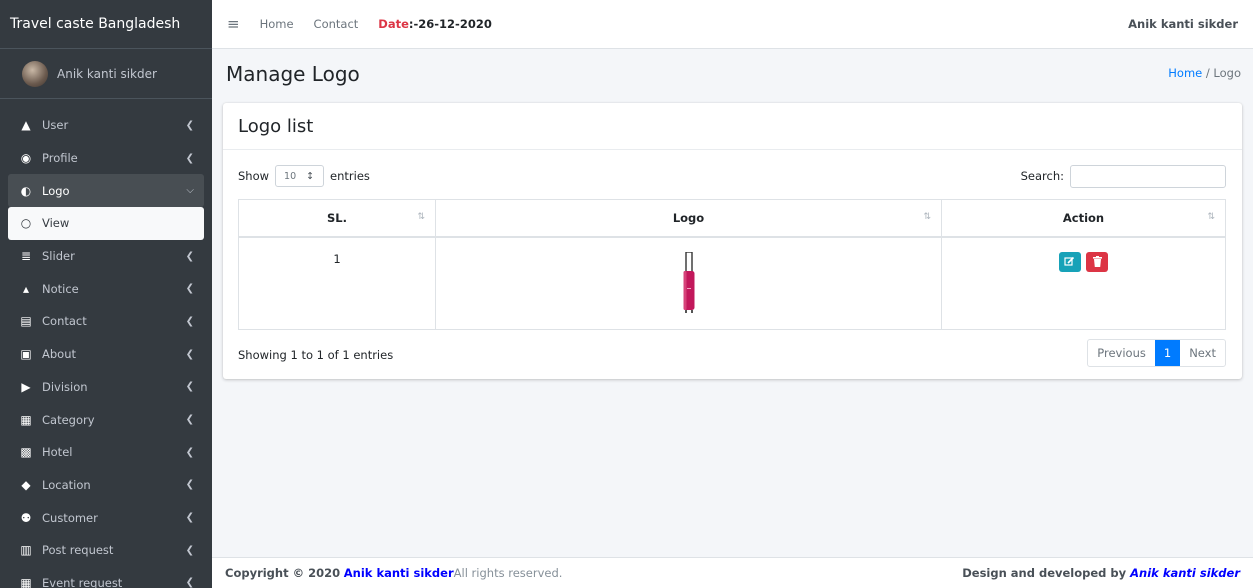 The image size is (1253, 588). I want to click on copyright-text: Copyright © 2020, so click(283, 573).